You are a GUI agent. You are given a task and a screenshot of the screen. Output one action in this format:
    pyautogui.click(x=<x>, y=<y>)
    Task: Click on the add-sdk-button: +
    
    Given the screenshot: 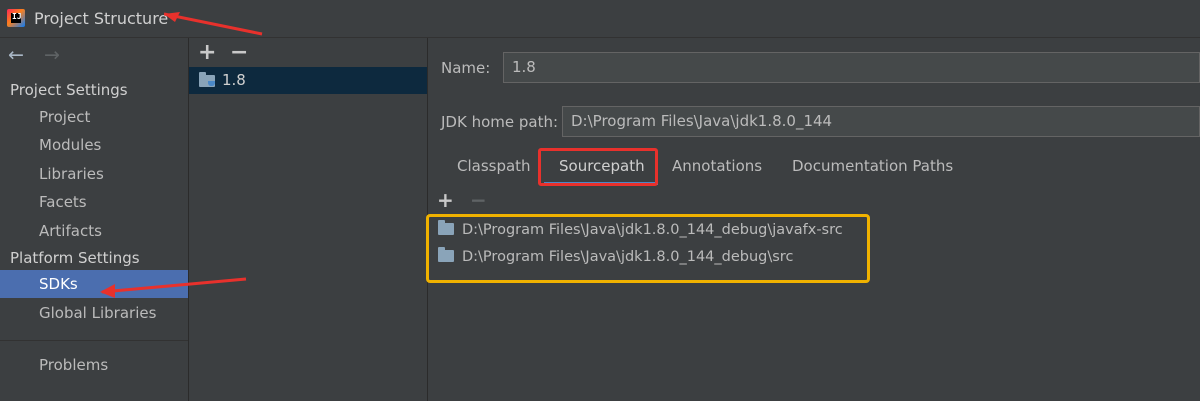 What is the action you would take?
    pyautogui.click(x=207, y=52)
    